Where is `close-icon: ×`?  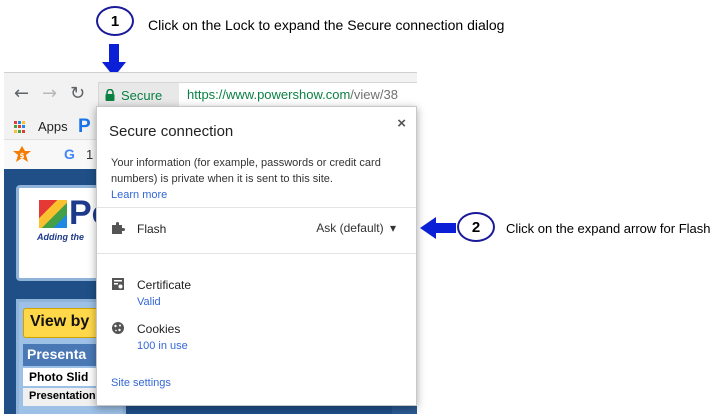
close-icon: × is located at coordinates (401, 123).